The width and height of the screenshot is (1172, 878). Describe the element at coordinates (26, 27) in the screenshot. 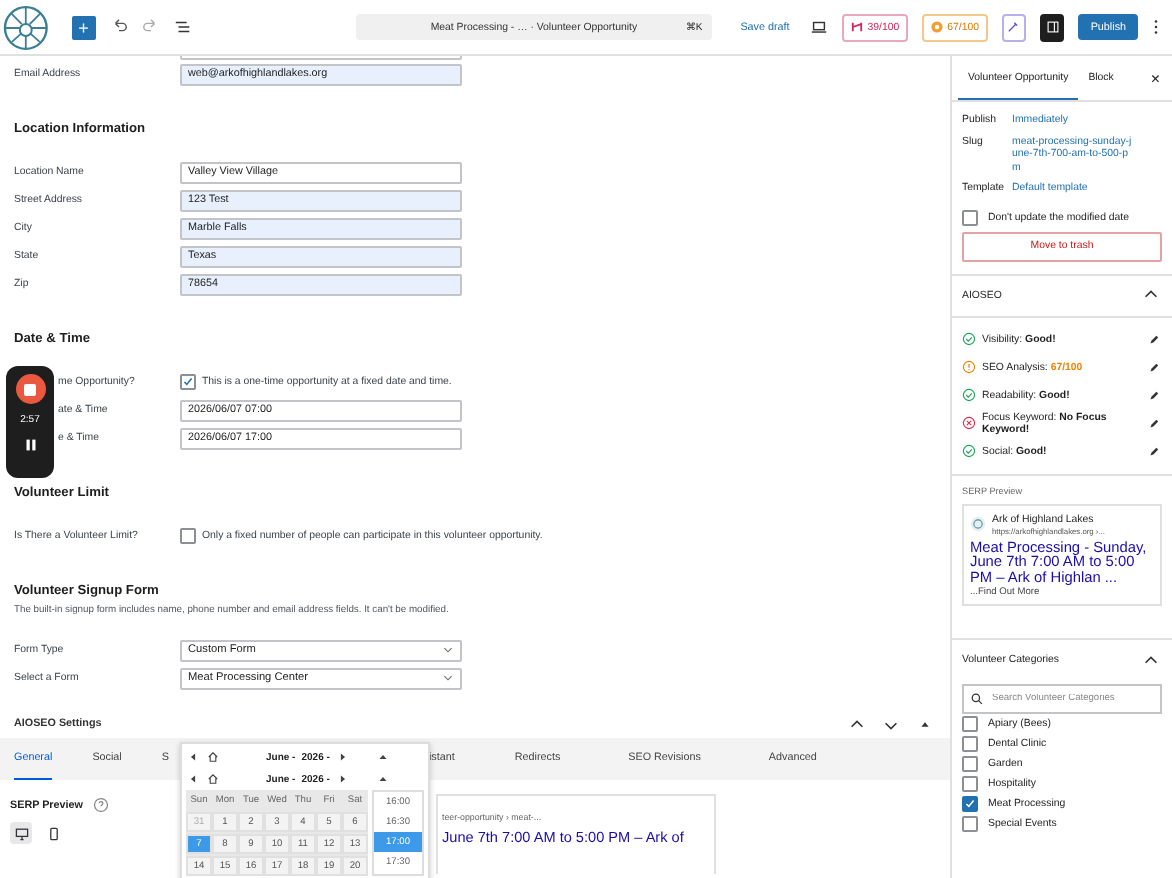

I see `logo` at that location.